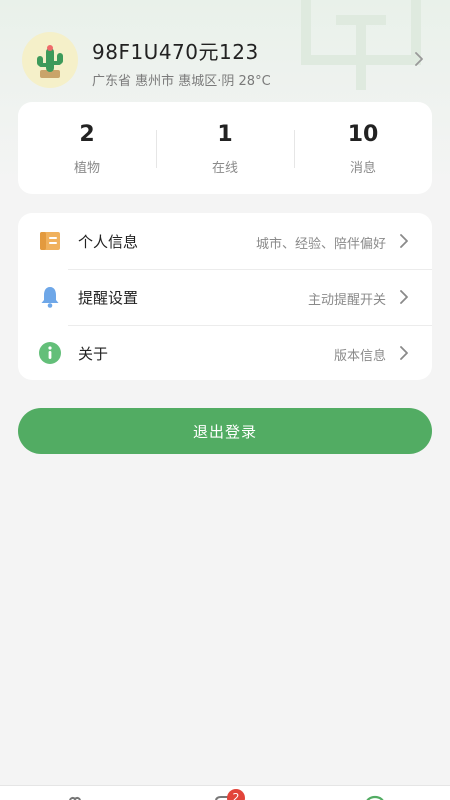 The height and width of the screenshot is (800, 450). I want to click on bell-icon, so click(50, 297).